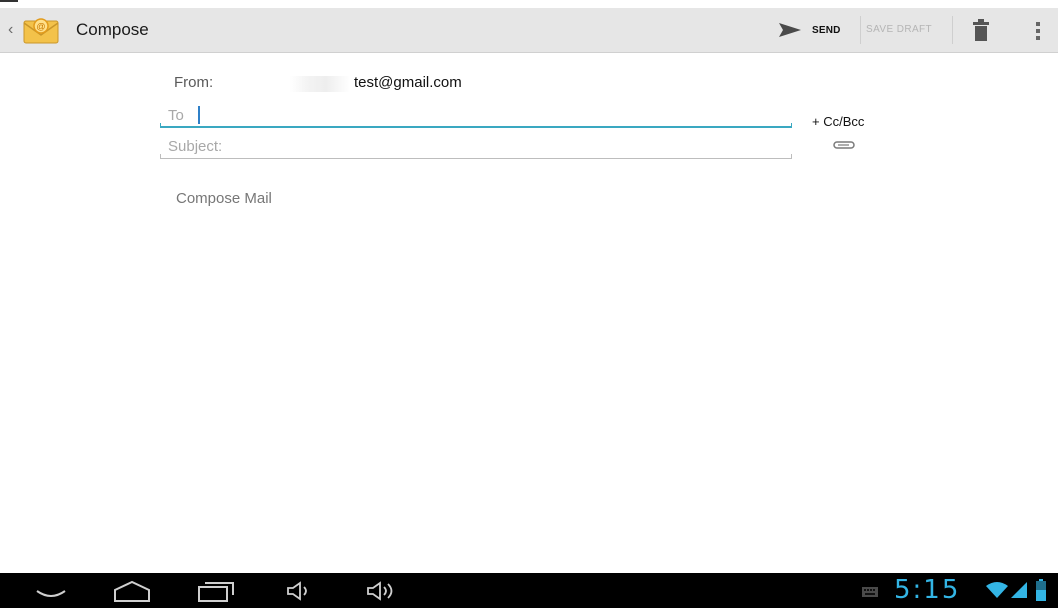 This screenshot has height=608, width=1058. What do you see at coordinates (300, 591) in the screenshot?
I see `volume-down-icon` at bounding box center [300, 591].